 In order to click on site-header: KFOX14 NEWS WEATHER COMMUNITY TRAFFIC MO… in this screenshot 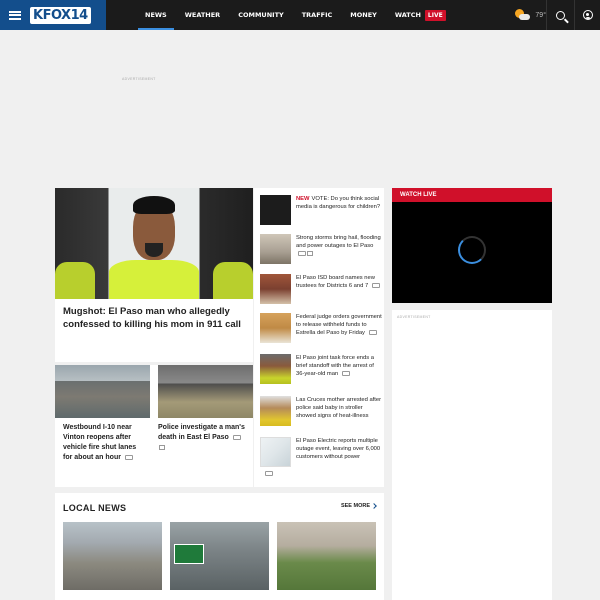, I will do `click(300, 15)`.